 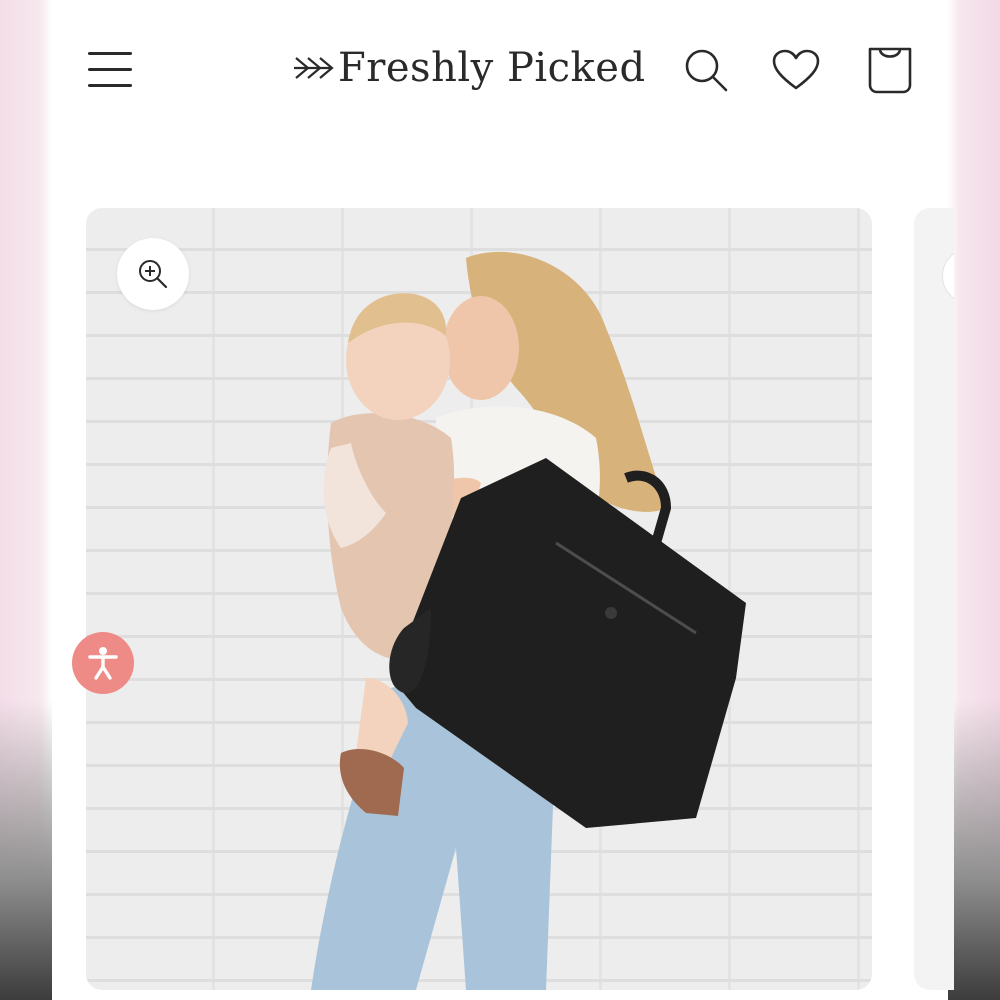 I want to click on search-button, so click(x=706, y=70).